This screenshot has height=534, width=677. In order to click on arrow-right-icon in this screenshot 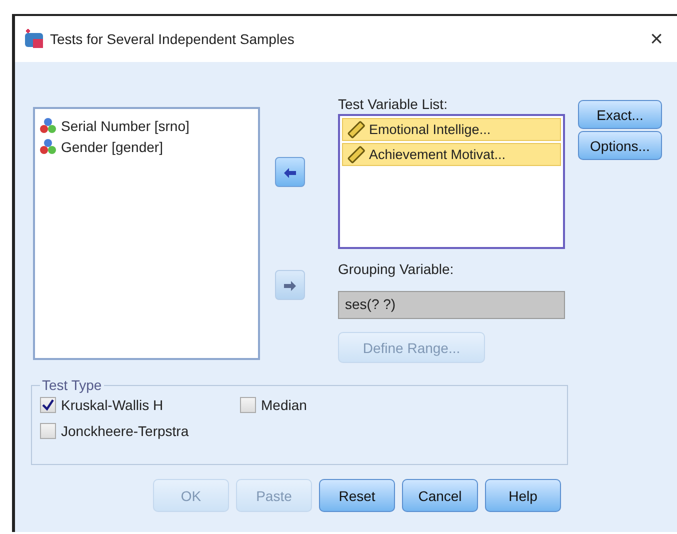, I will do `click(290, 285)`.